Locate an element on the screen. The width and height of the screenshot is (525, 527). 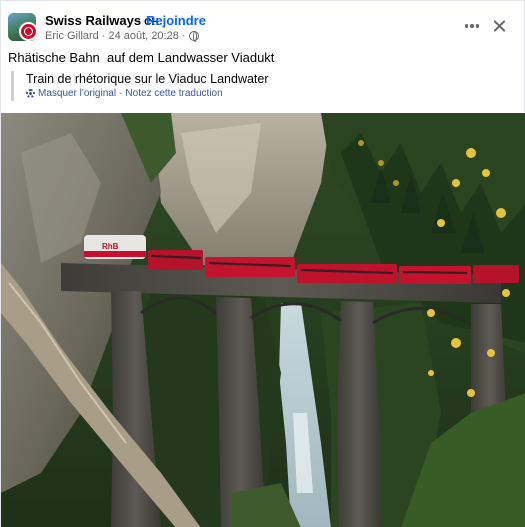
join-button: Rejoindre is located at coordinates (176, 21).